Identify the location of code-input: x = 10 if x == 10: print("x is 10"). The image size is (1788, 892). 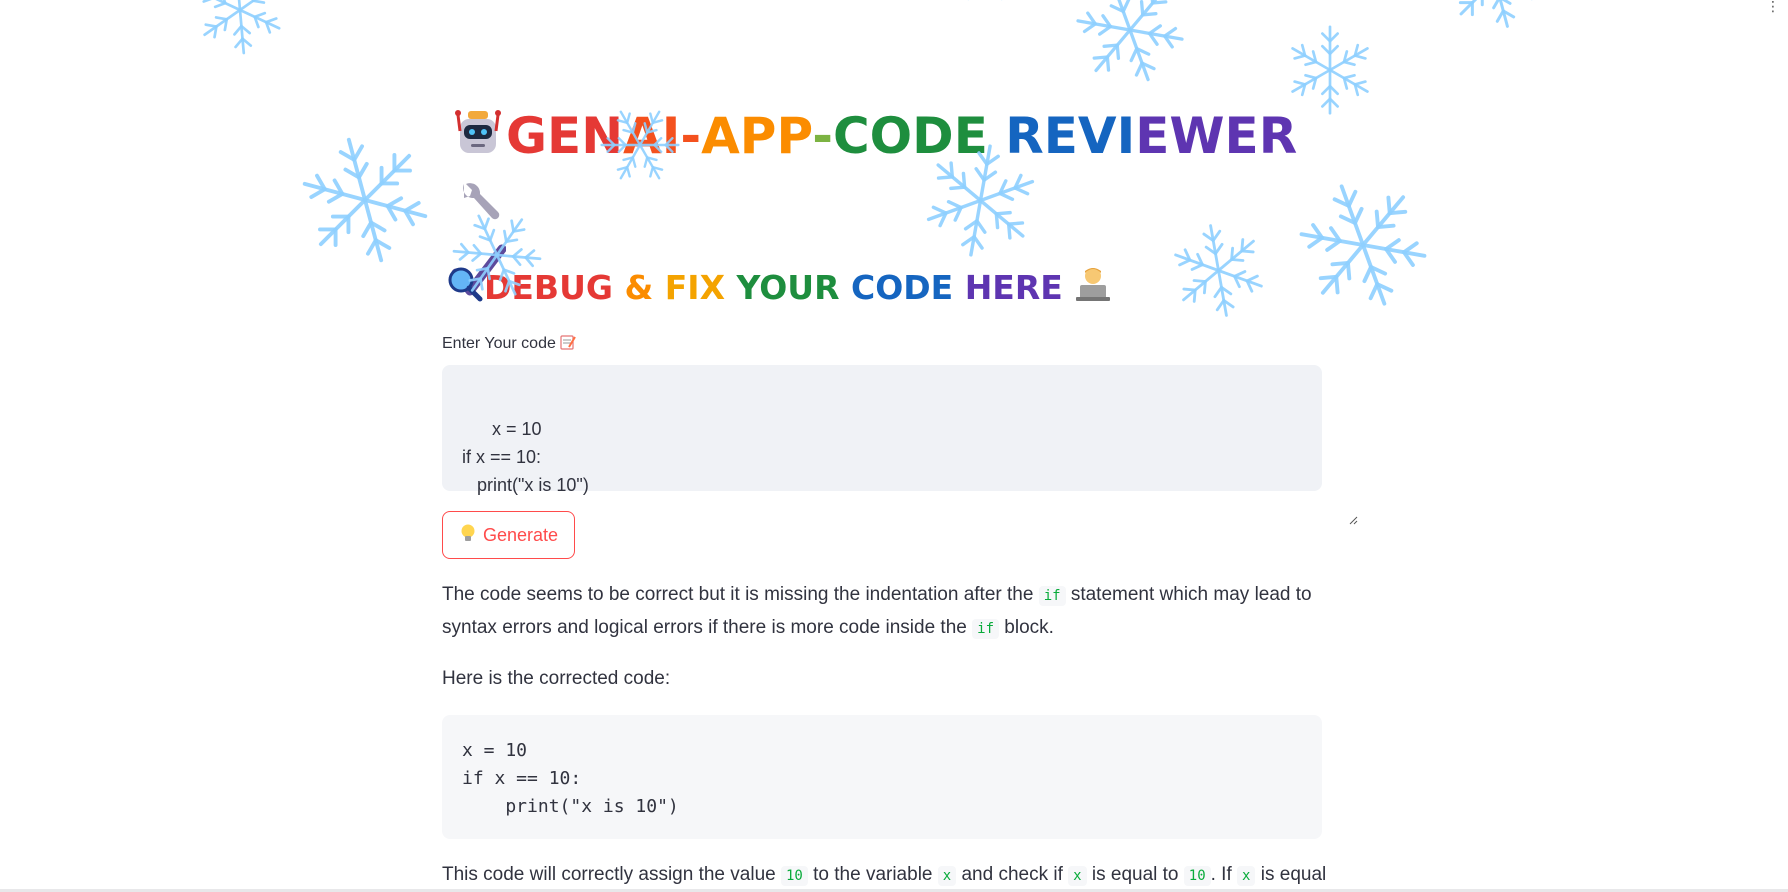
(900, 445).